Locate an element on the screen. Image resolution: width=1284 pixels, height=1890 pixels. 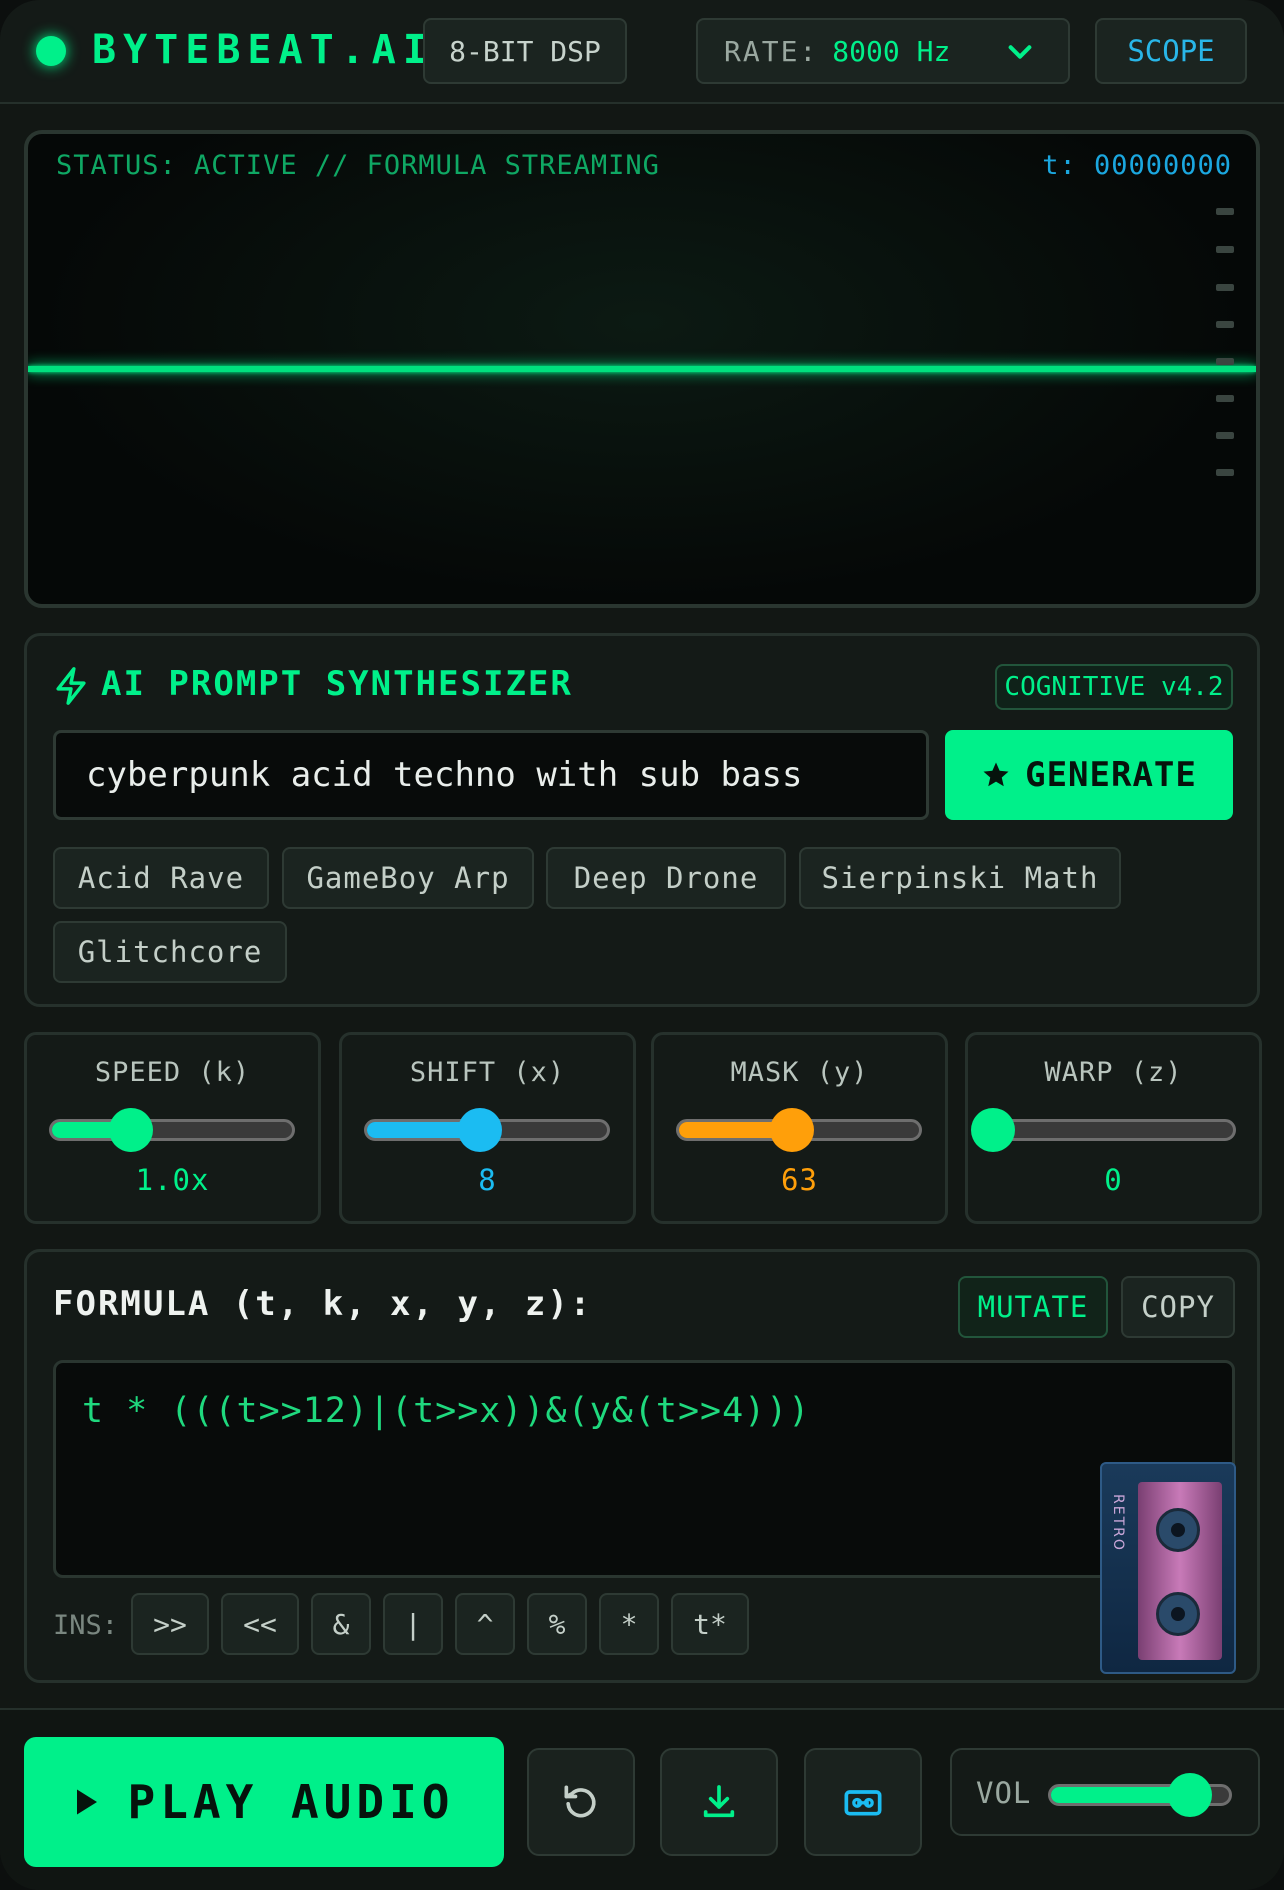
cassette-label: RETRO is located at coordinates (1118, 1523).